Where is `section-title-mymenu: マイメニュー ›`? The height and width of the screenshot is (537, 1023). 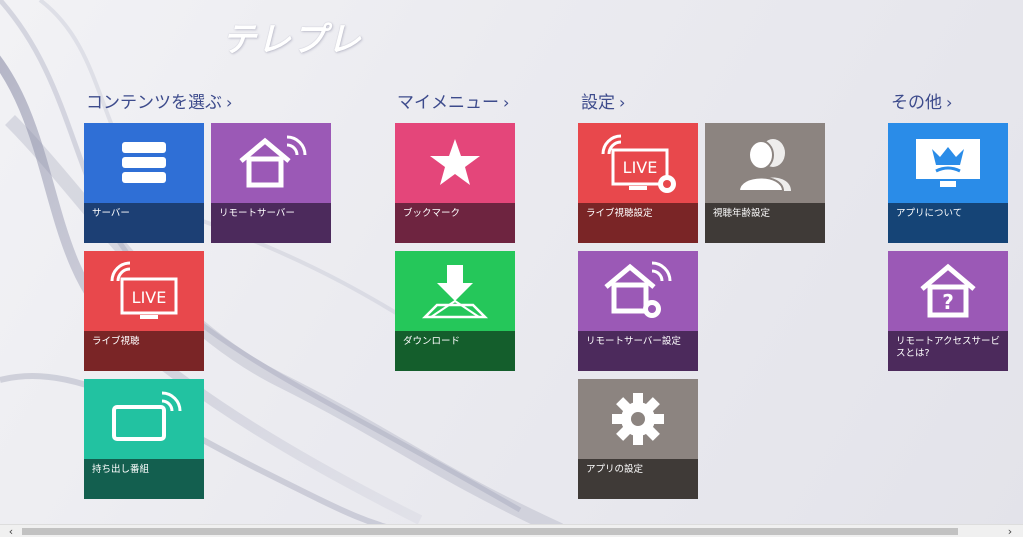
section-title-mymenu: マイメニュー › is located at coordinates (453, 100).